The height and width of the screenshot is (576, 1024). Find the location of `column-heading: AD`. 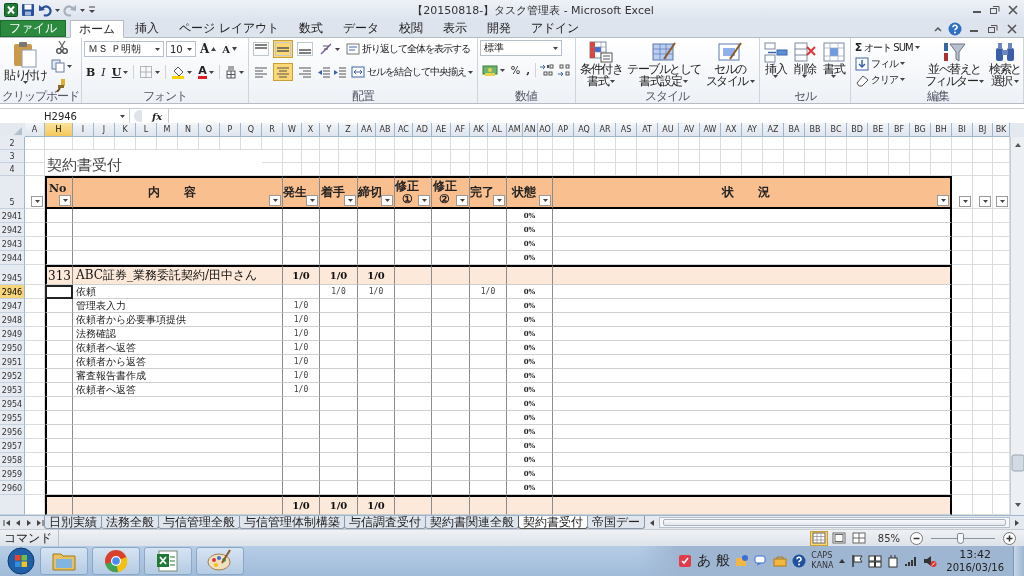

column-heading: AD is located at coordinates (422, 130).